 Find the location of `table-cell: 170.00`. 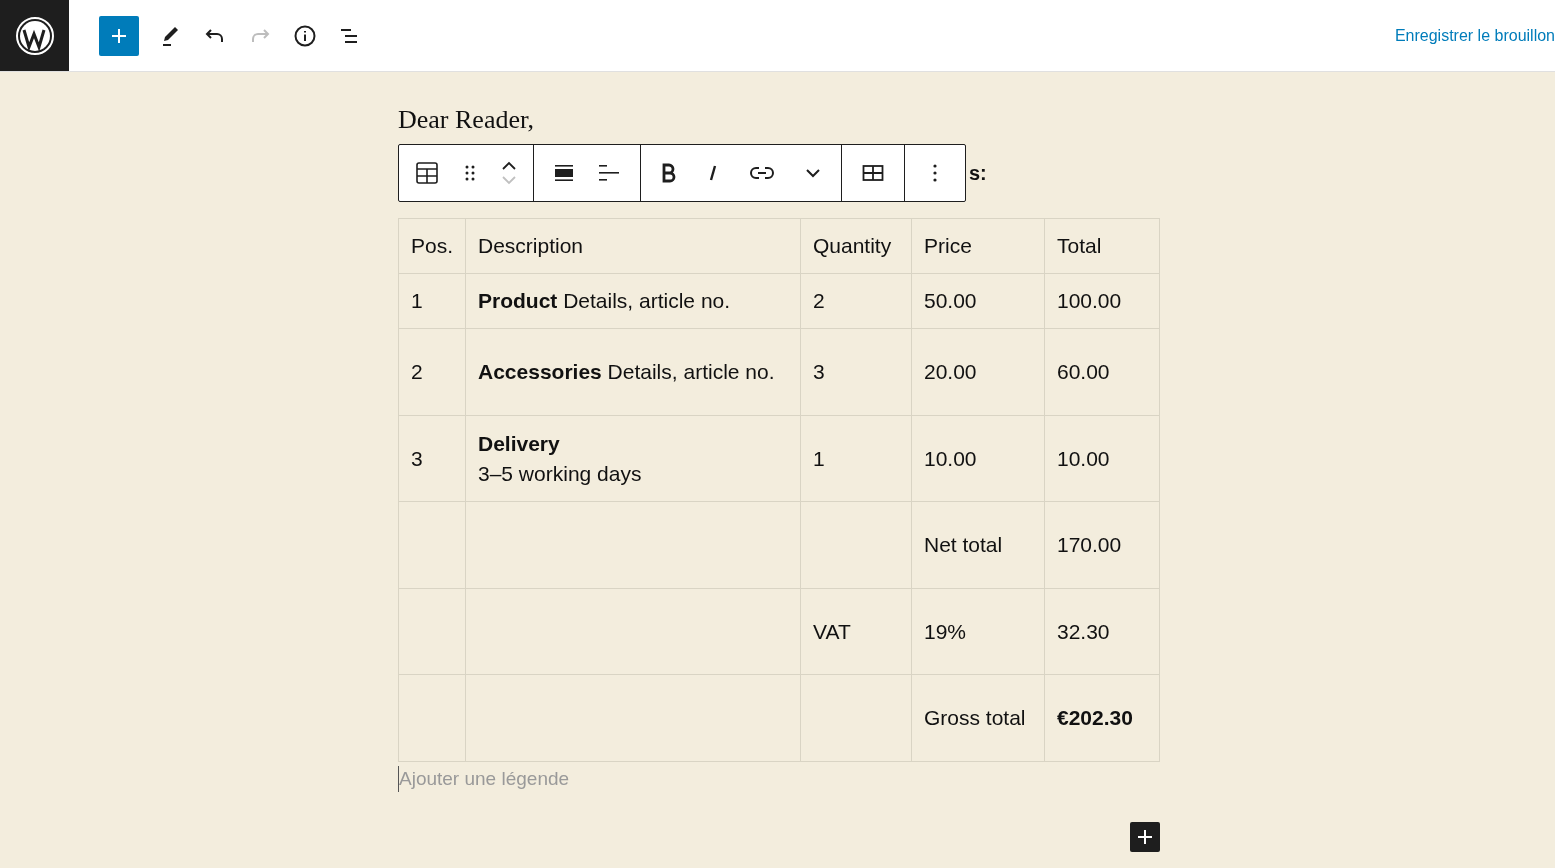

table-cell: 170.00 is located at coordinates (1102, 545).